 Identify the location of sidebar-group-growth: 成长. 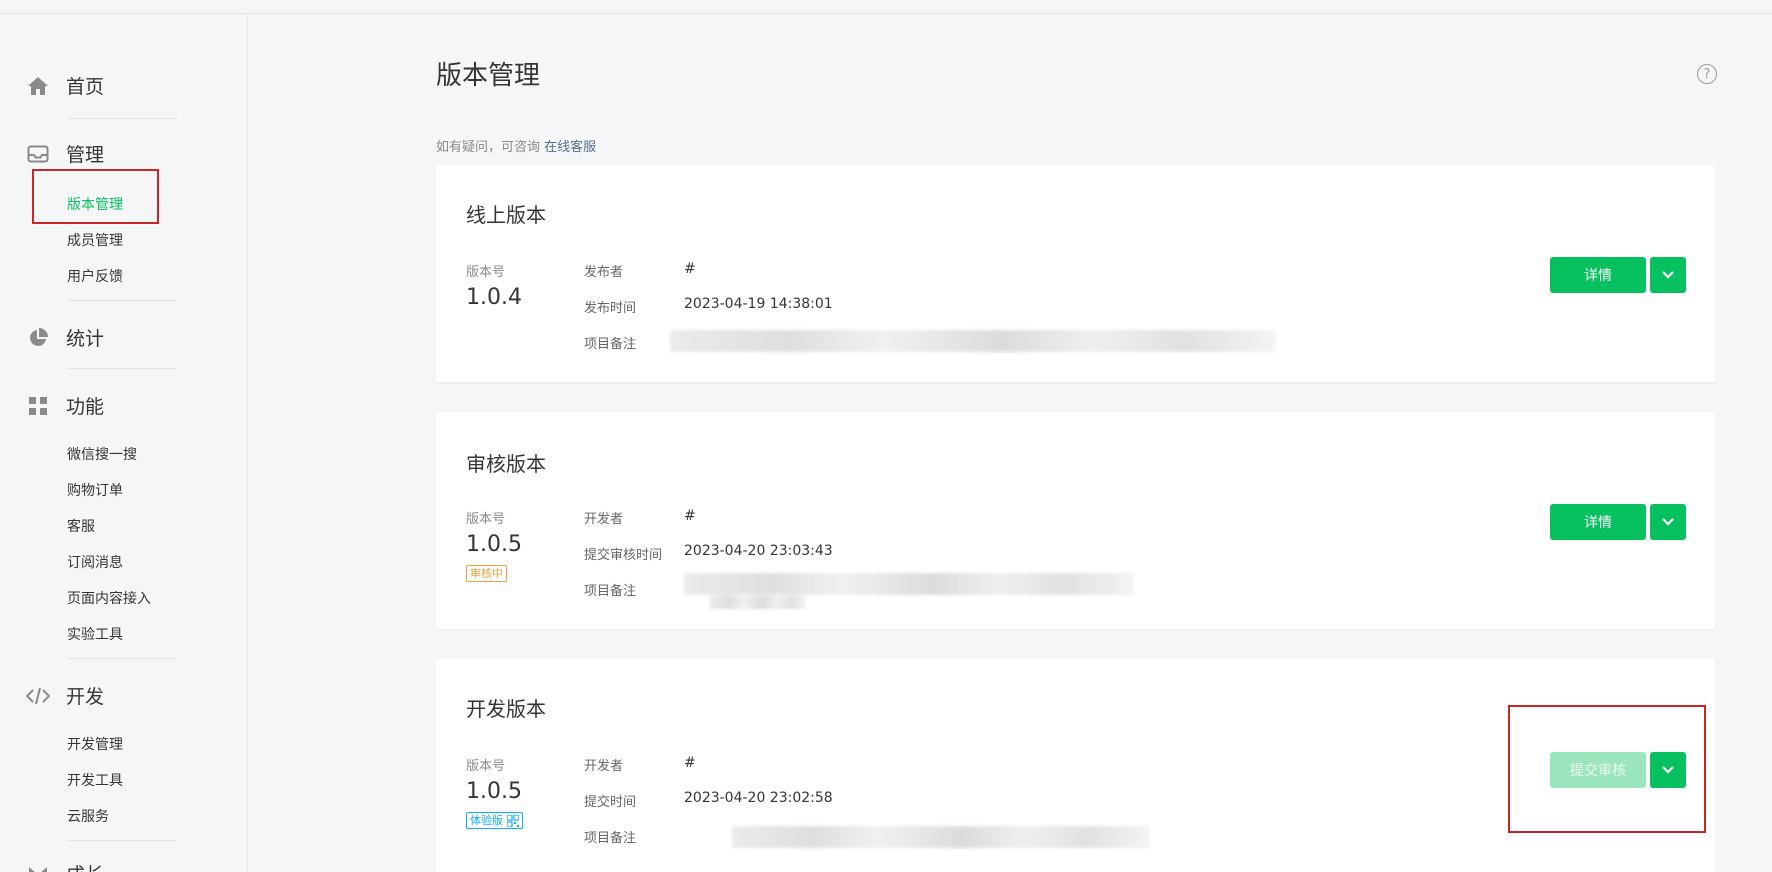
(65, 866).